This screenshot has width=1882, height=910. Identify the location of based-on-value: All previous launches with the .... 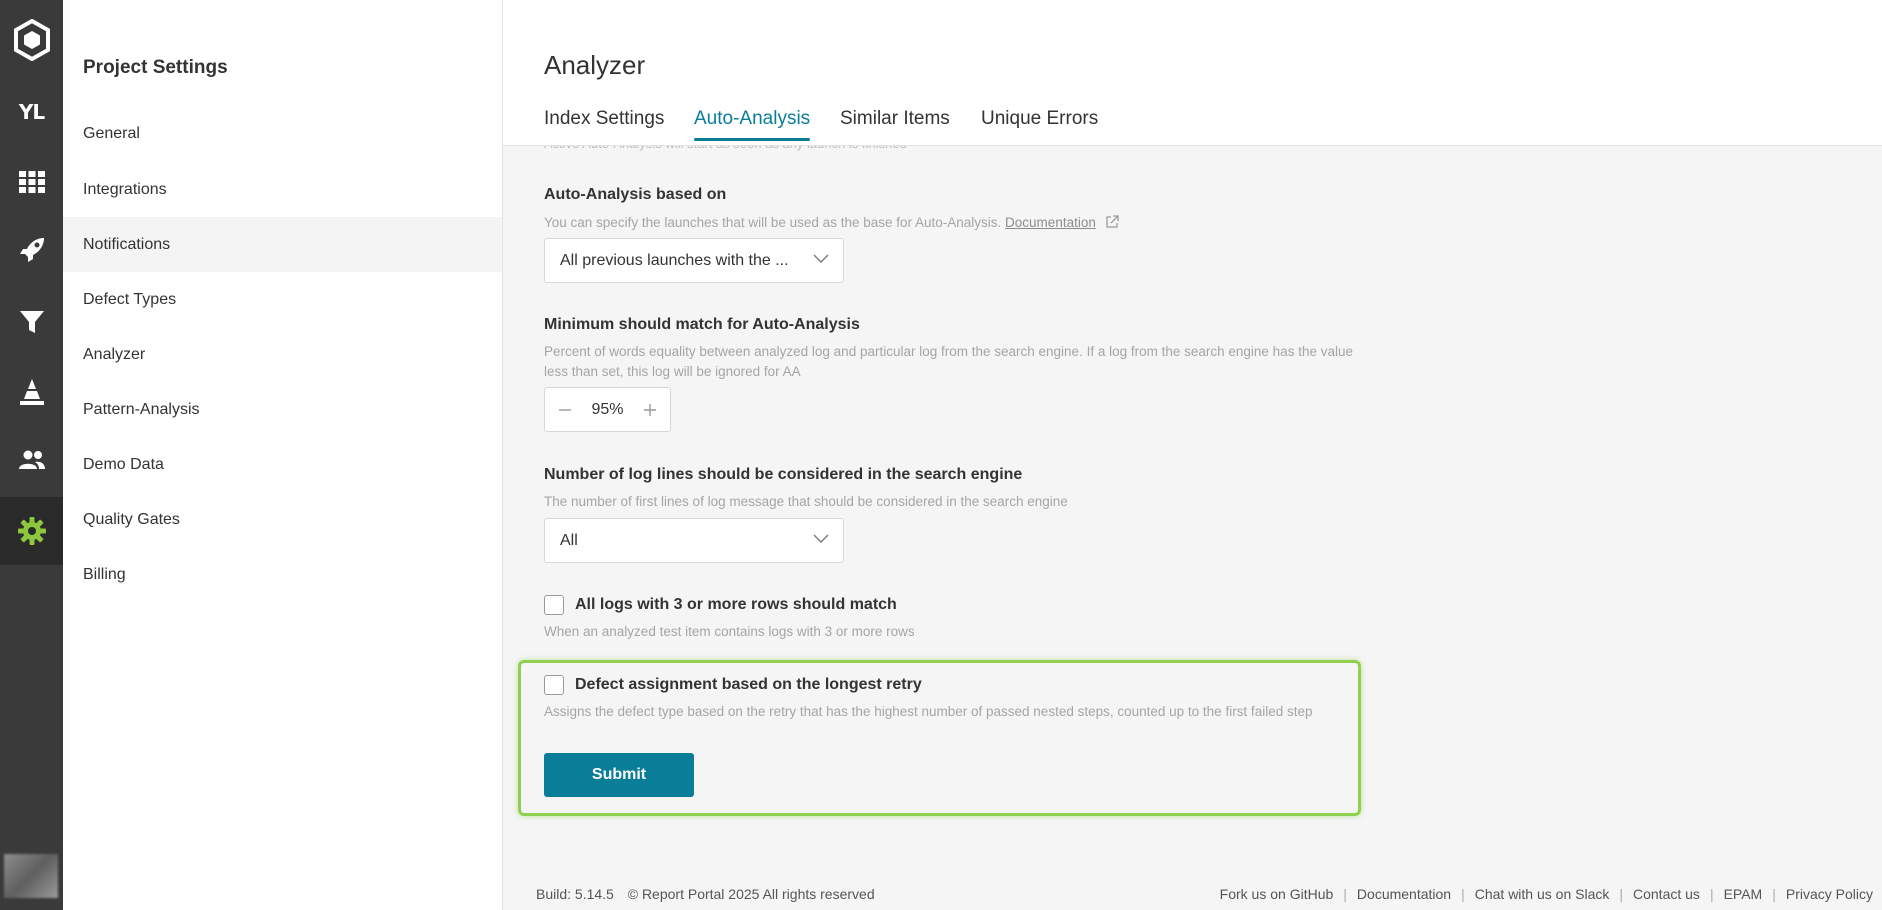
(674, 260).